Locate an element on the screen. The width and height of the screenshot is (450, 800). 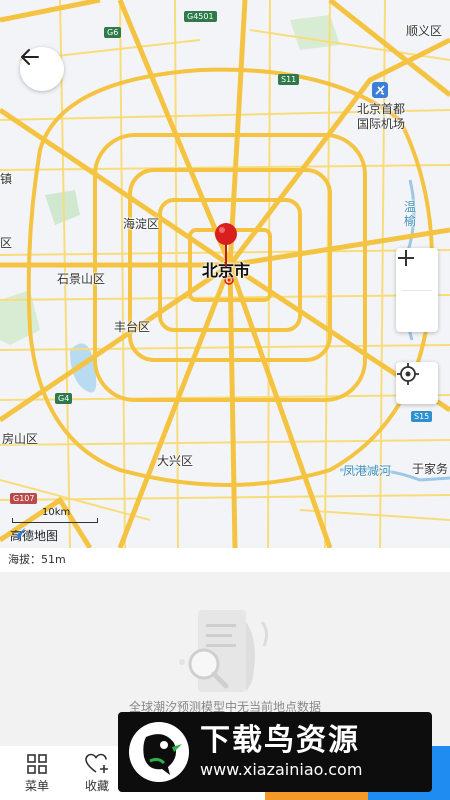
label-shunyi: 顺义区 is located at coordinates (424, 31).